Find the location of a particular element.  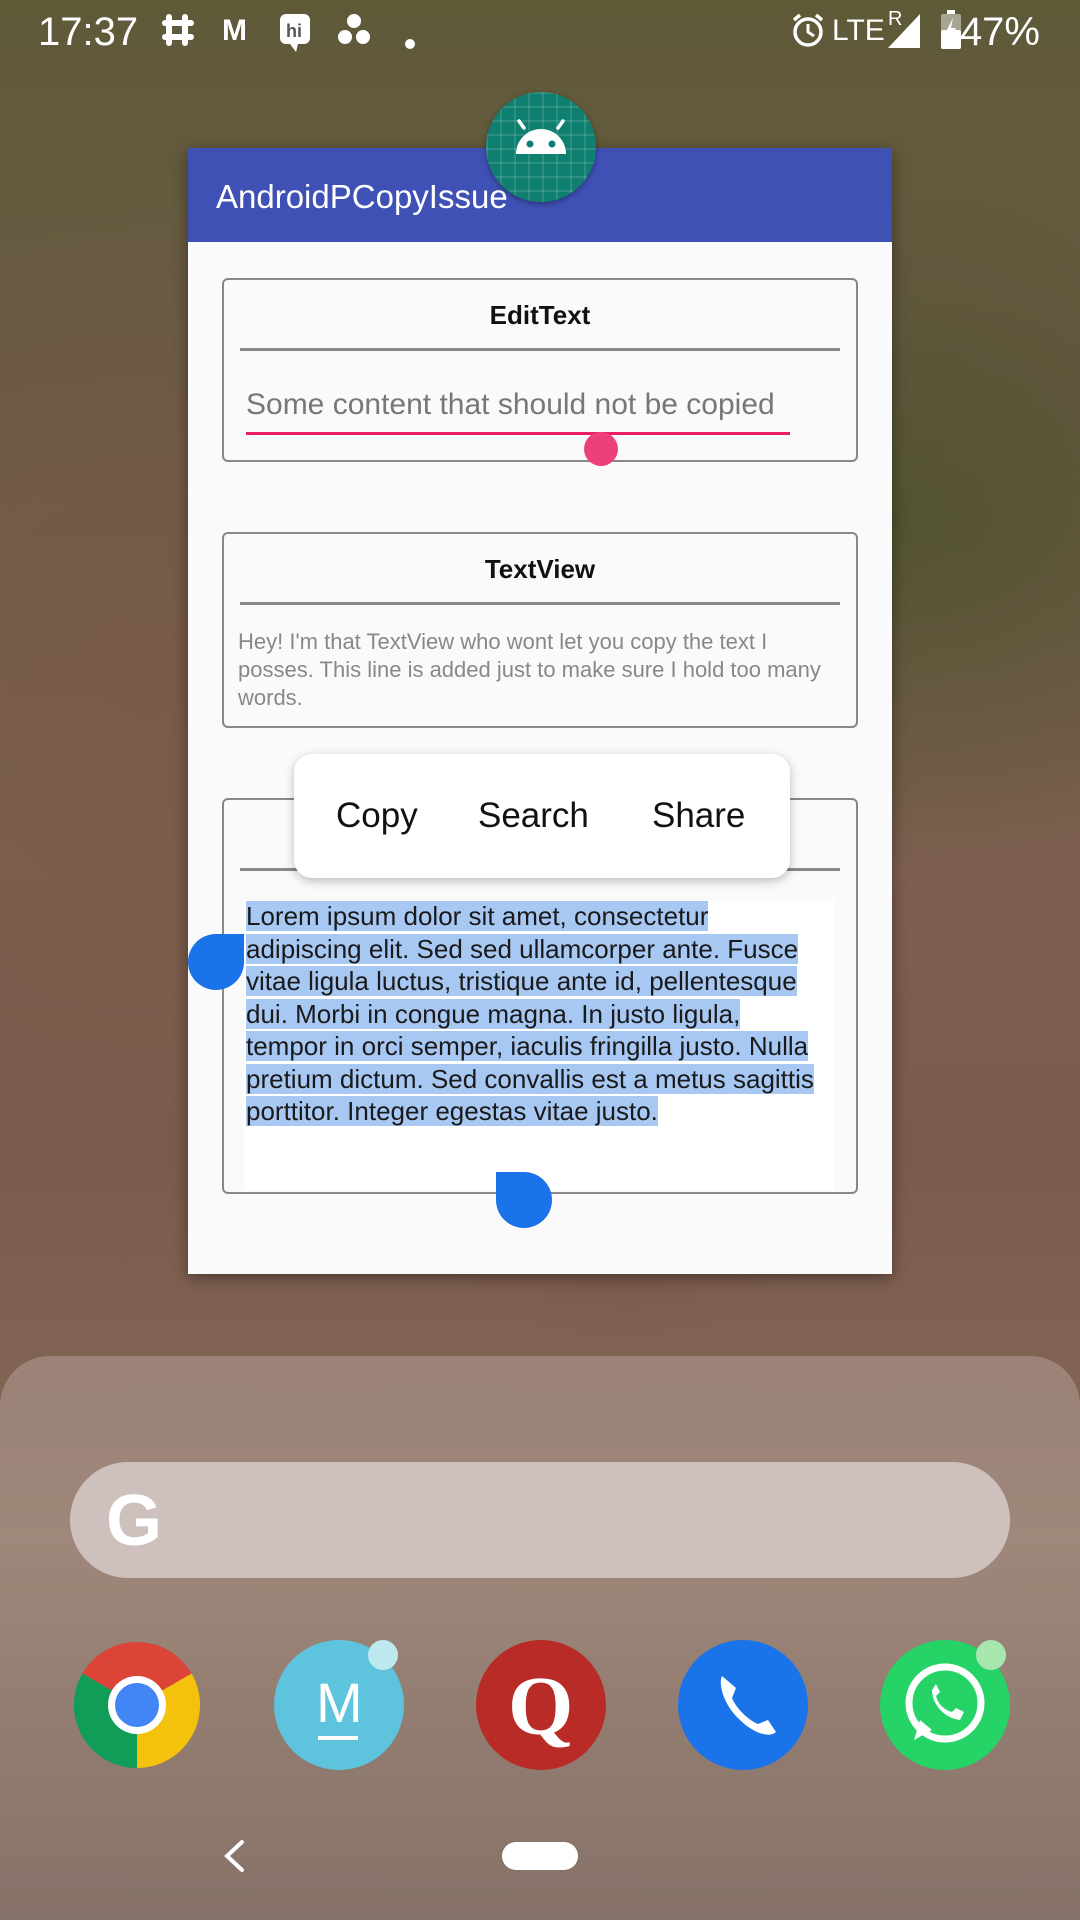

cursor-handle is located at coordinates (601, 449).